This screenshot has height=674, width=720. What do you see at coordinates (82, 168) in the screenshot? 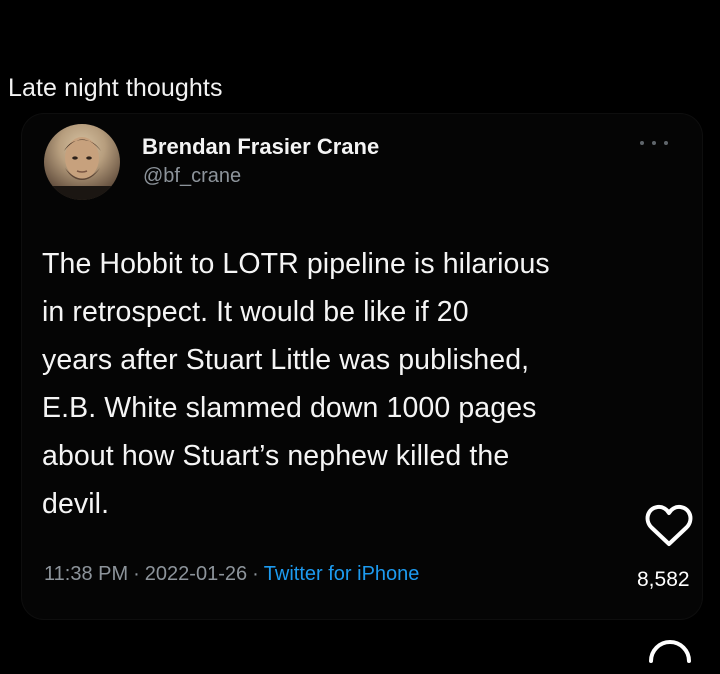
I see `avatar-portrait-icon` at bounding box center [82, 168].